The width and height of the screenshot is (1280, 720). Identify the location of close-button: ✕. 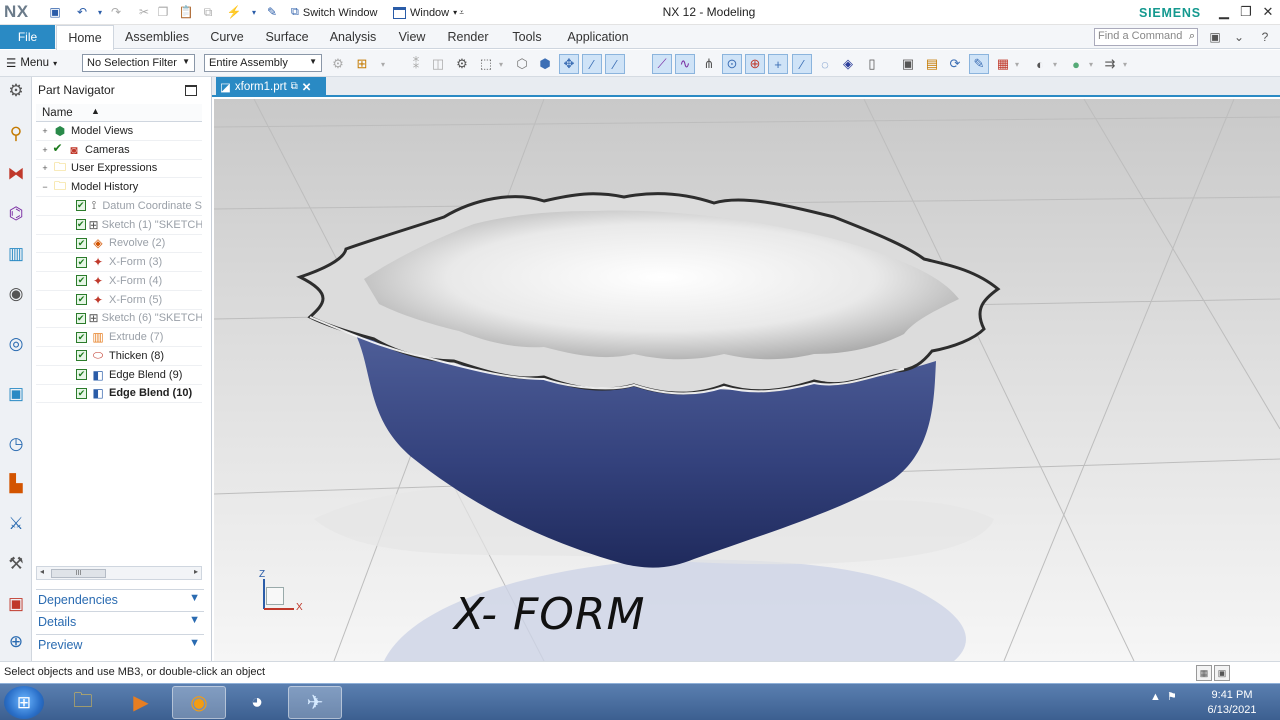
(1268, 12).